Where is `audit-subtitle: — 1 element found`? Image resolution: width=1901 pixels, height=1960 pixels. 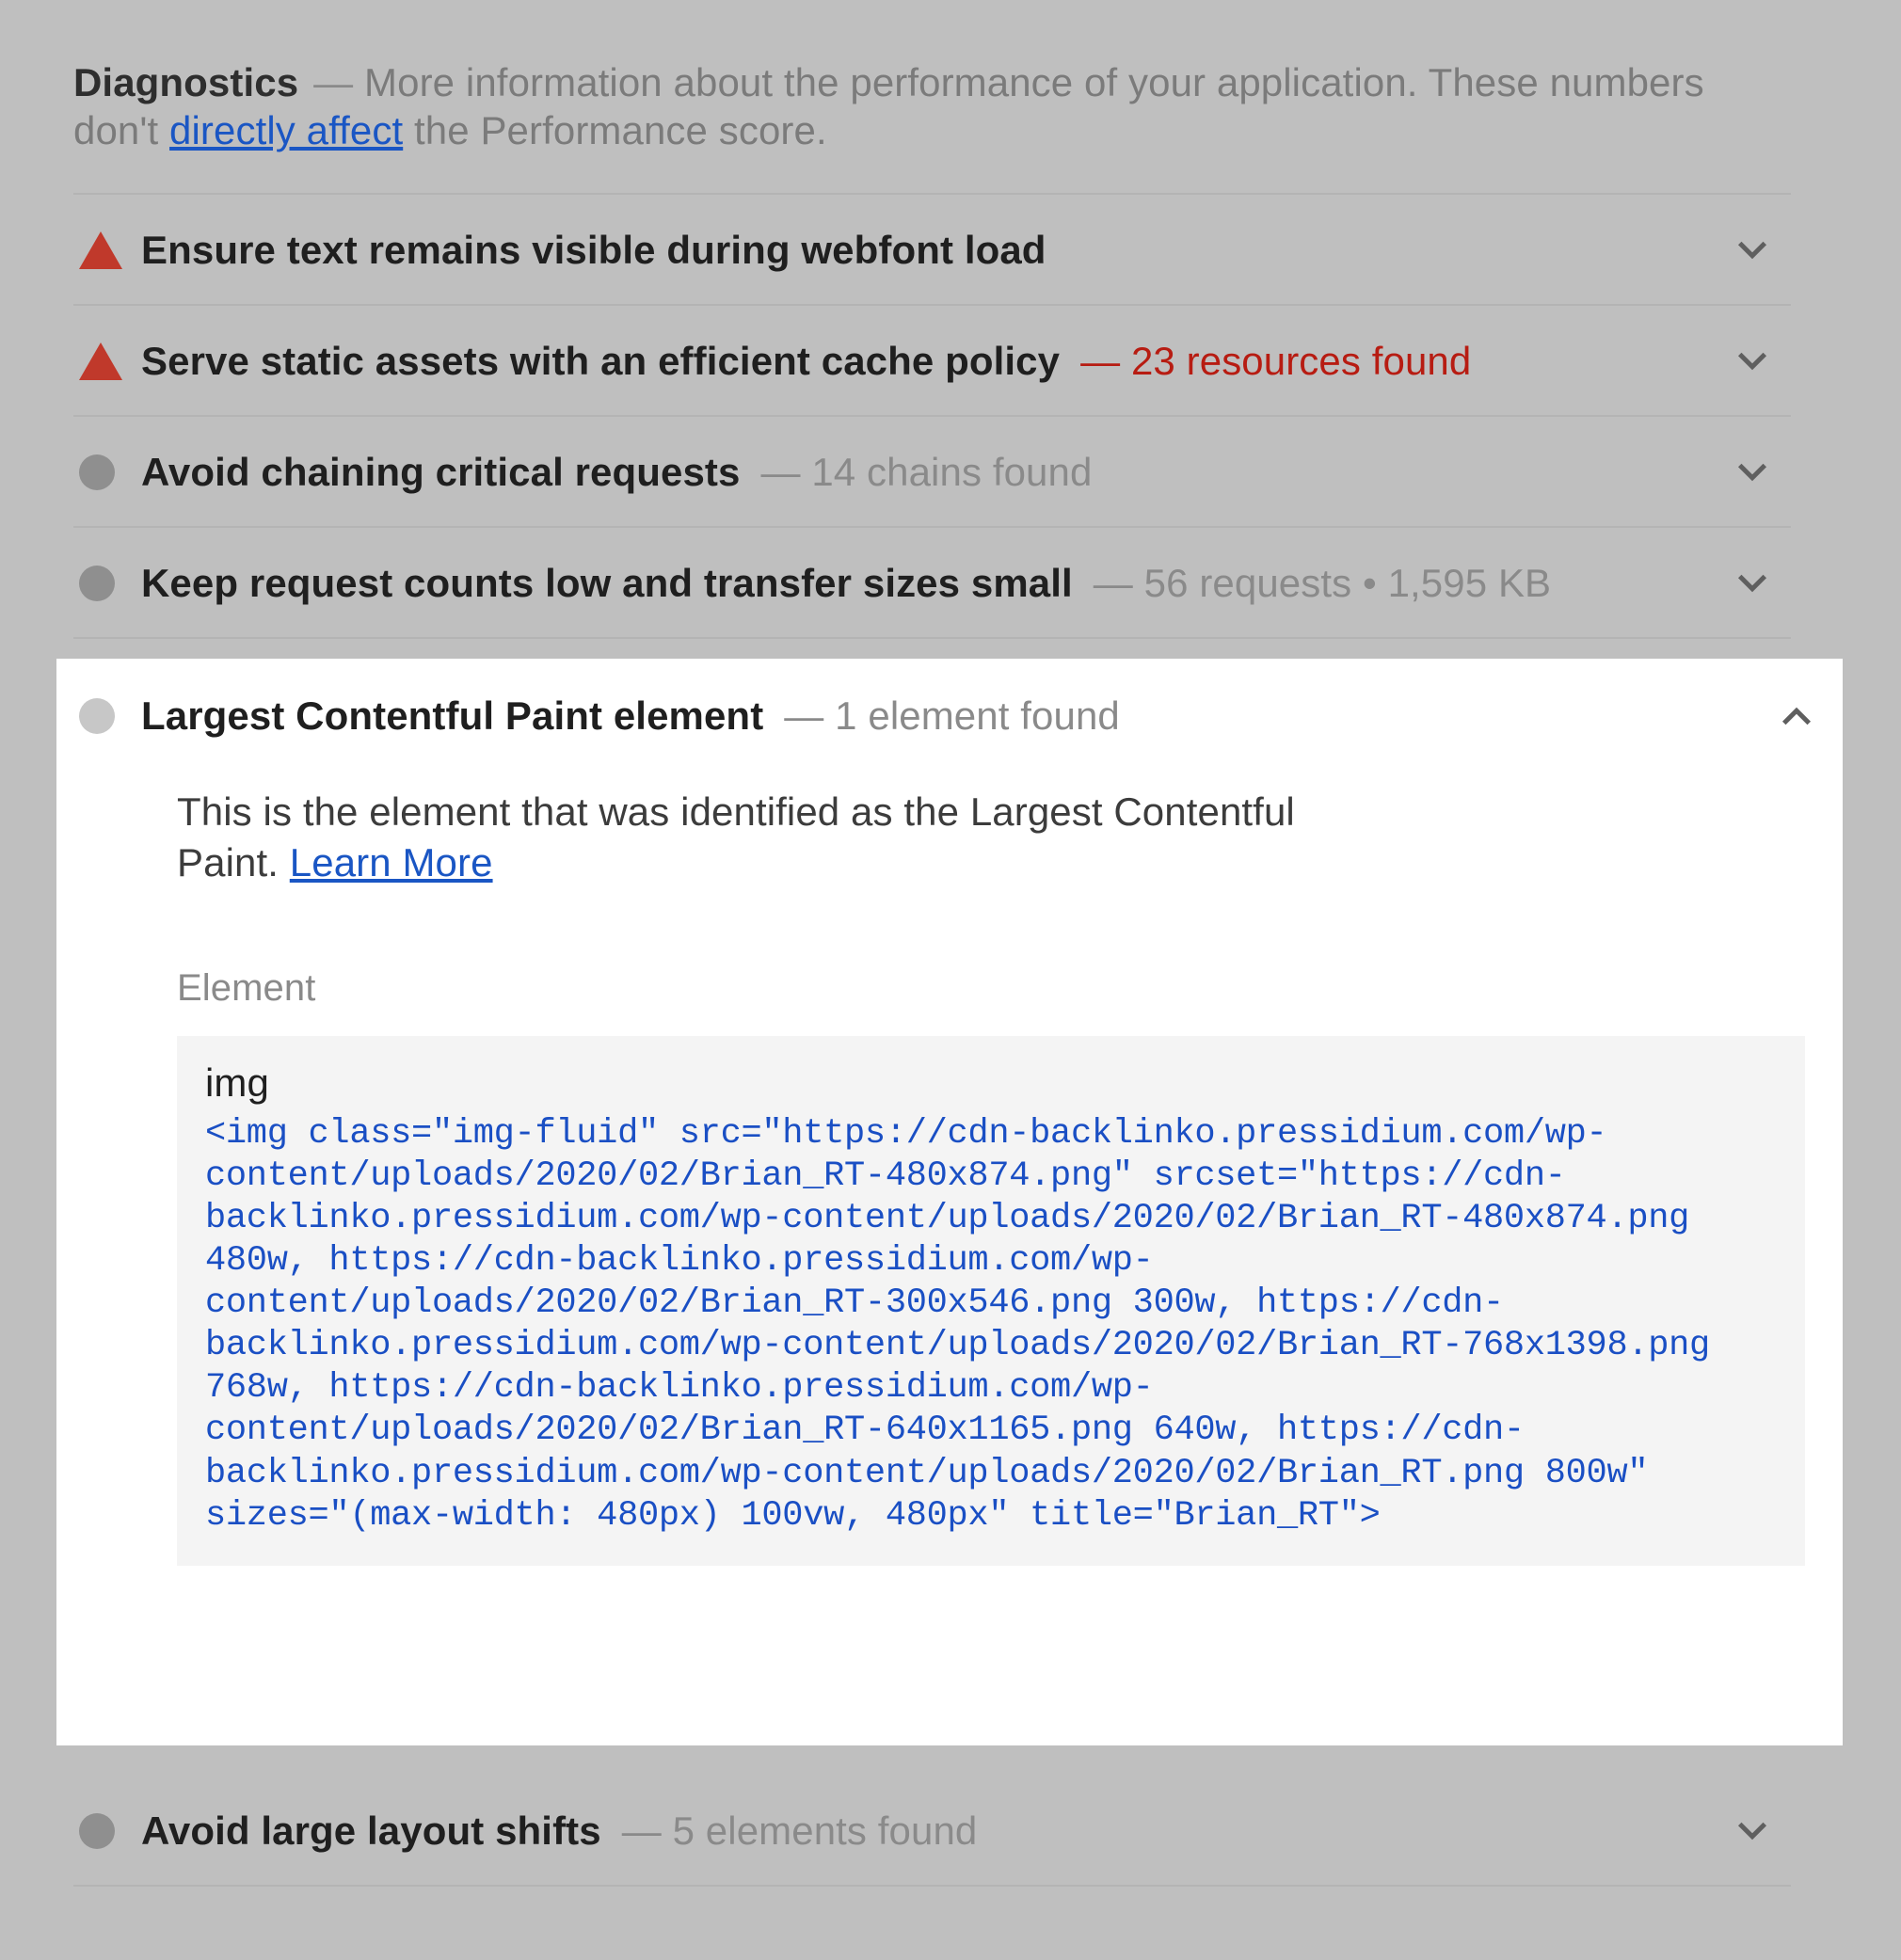
audit-subtitle: — 1 element found is located at coordinates (952, 715).